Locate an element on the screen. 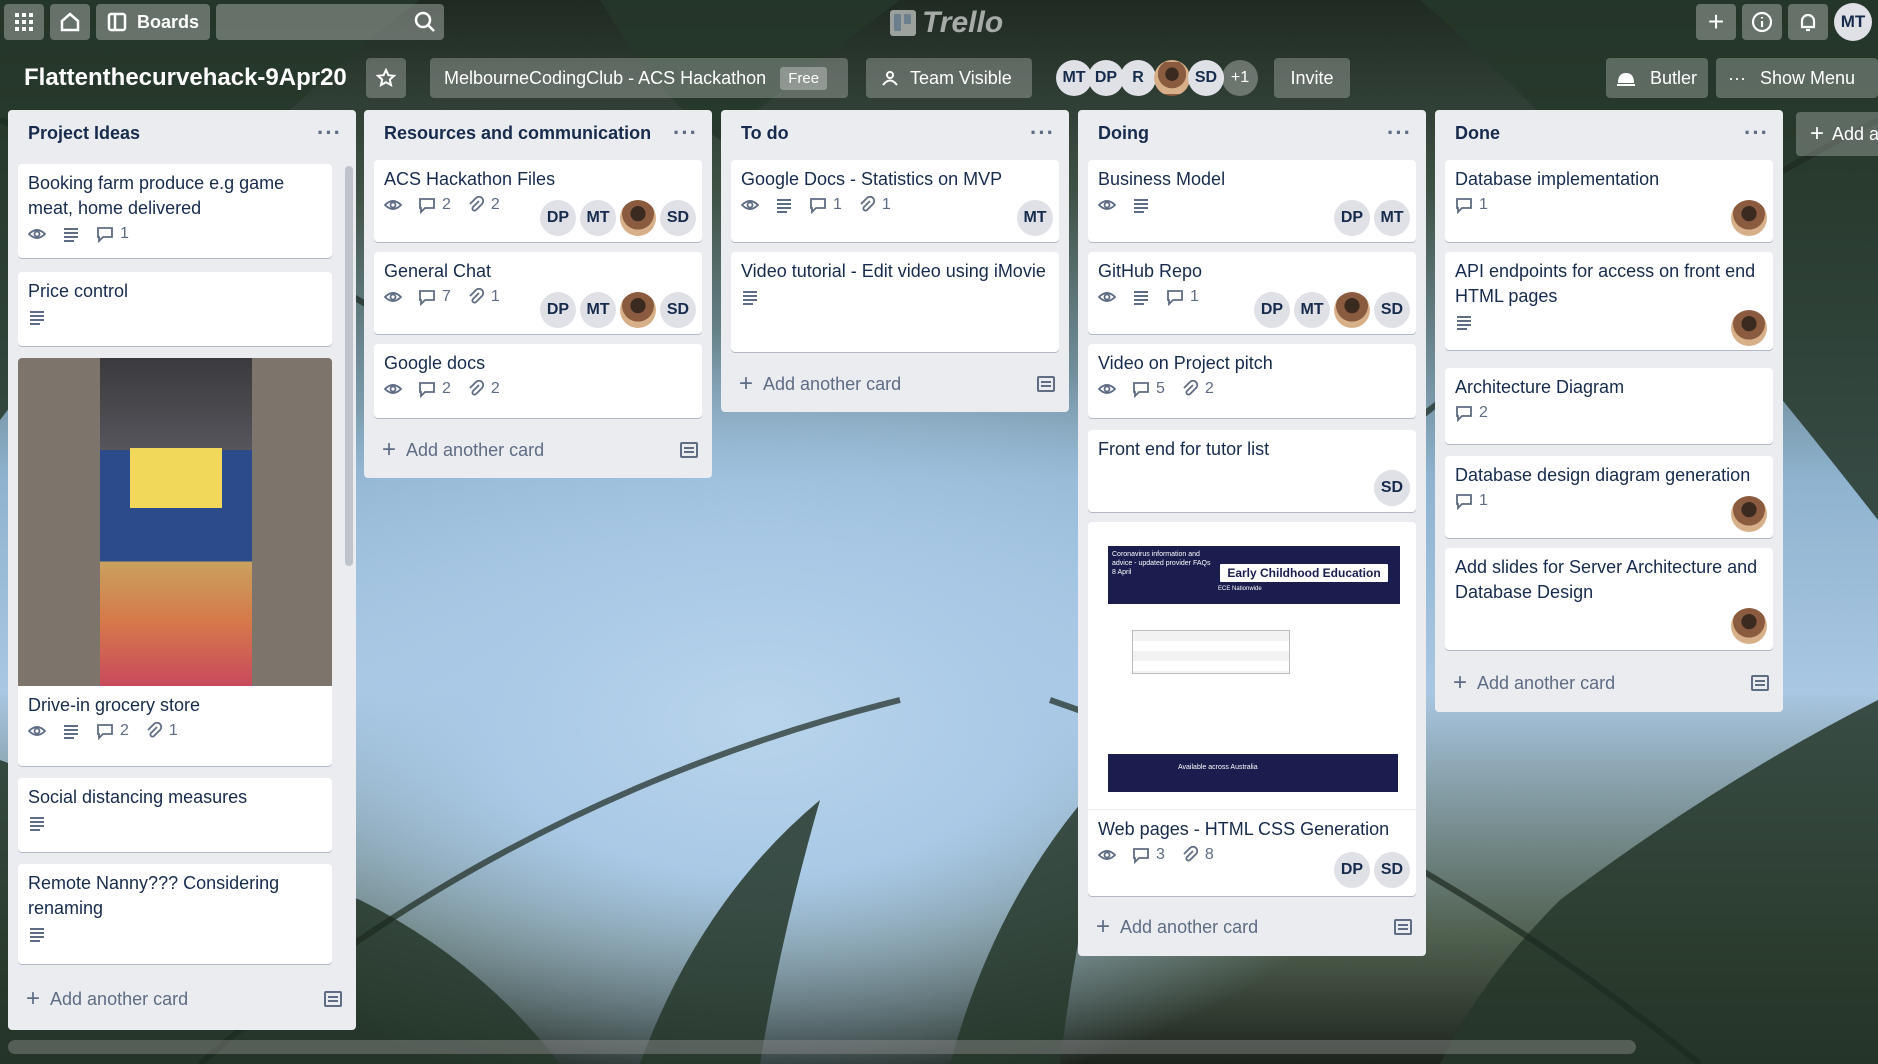 This screenshot has height=1064, width=1878. comments-count: 5 is located at coordinates (1160, 388).